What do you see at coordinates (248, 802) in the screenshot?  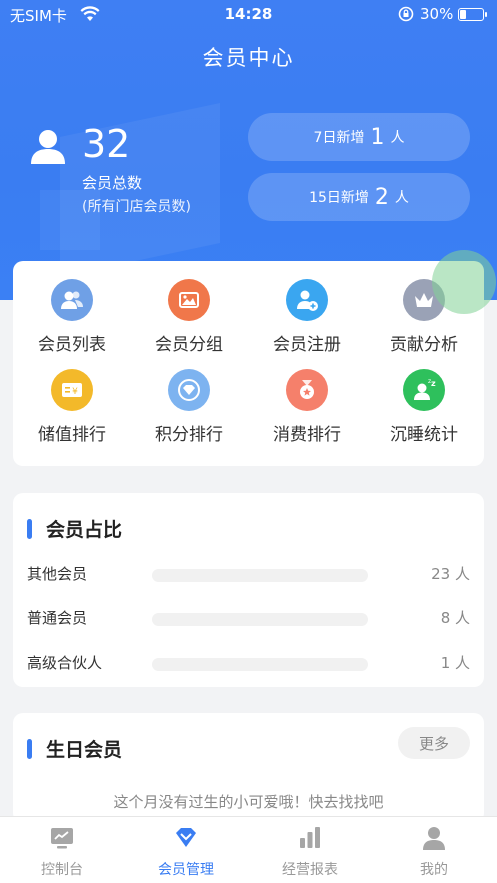 I see `birthday-empty-message: 这个月没有过生的小可爱哦！快去找找吧` at bounding box center [248, 802].